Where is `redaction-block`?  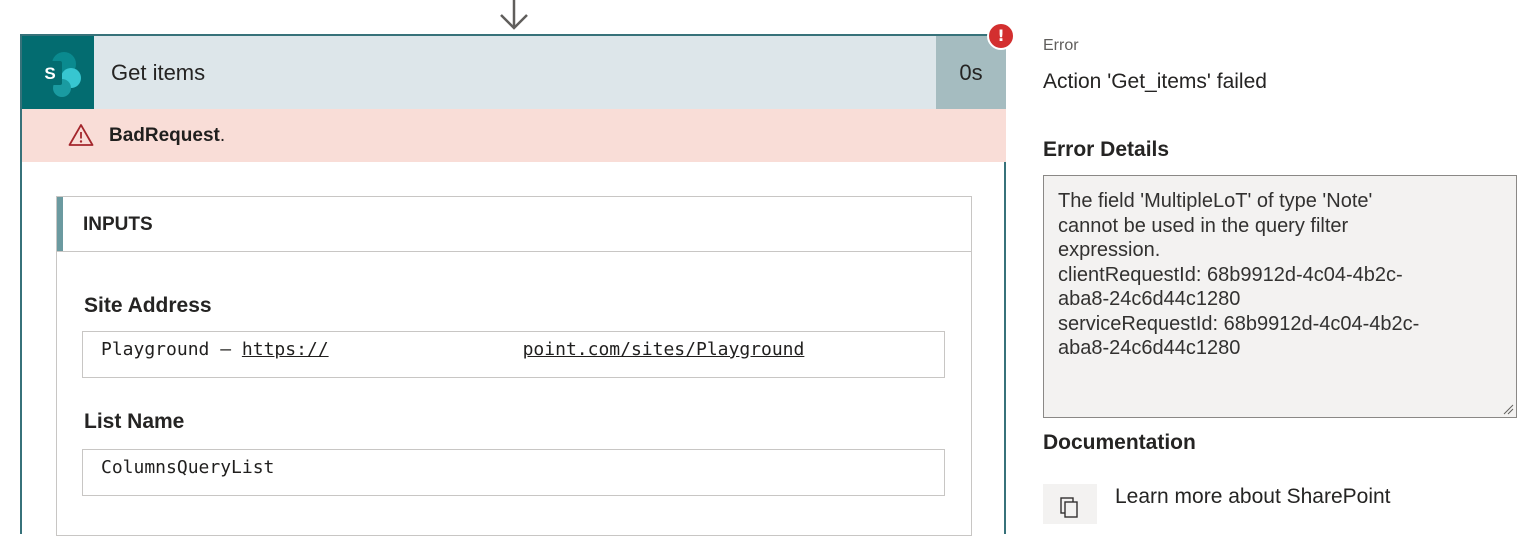 redaction-block is located at coordinates (425, 350).